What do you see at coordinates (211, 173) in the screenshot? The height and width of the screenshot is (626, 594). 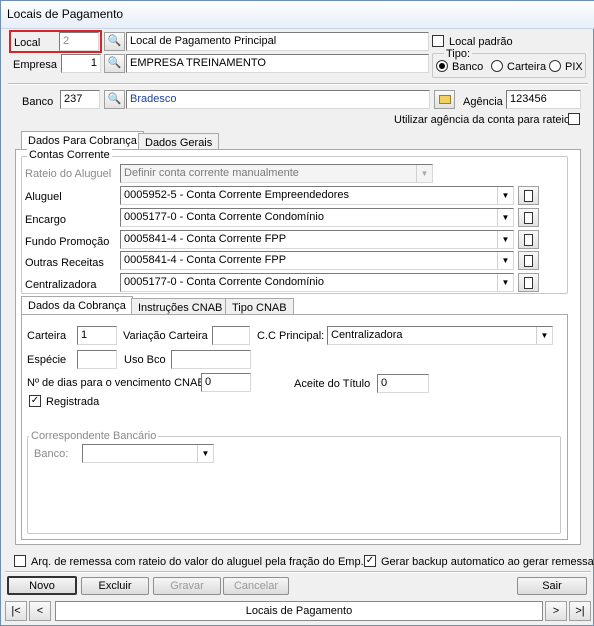 I see `rateio-aluguel-value: Definir conta corrente manualmente` at bounding box center [211, 173].